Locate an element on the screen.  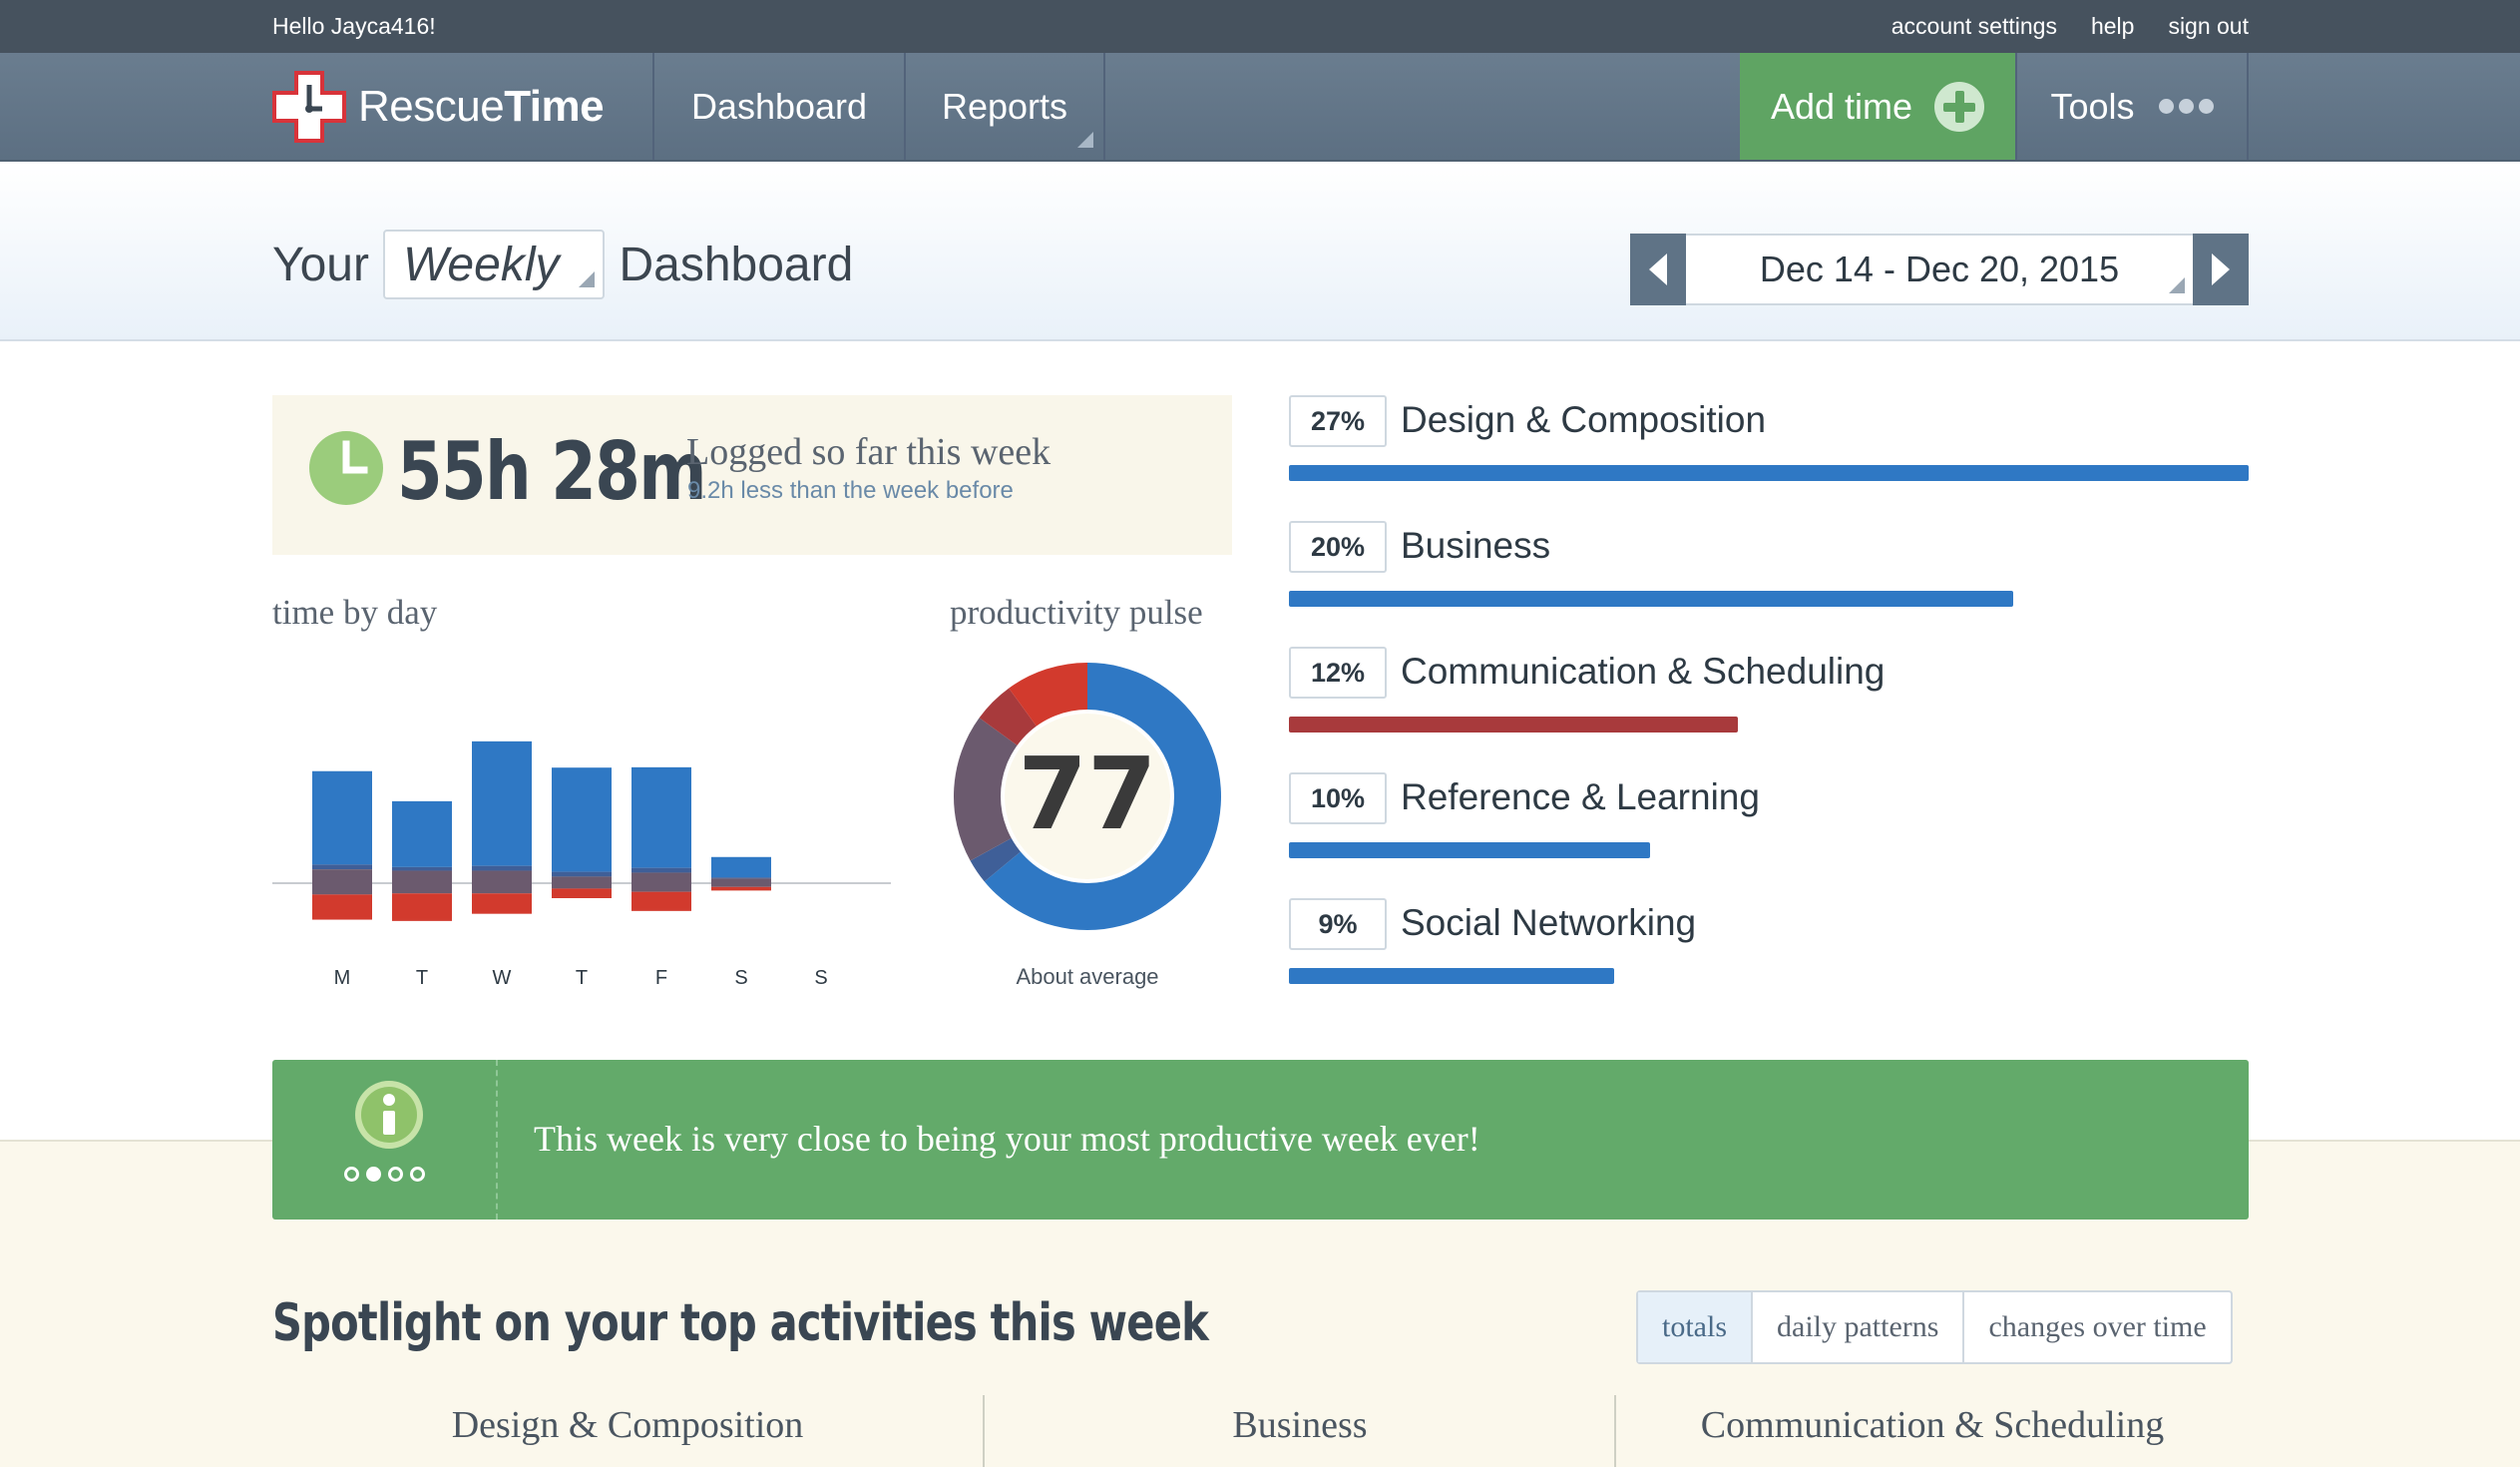
date-navigator: Dec 14 - Dec 20, 2015 is located at coordinates (1939, 269).